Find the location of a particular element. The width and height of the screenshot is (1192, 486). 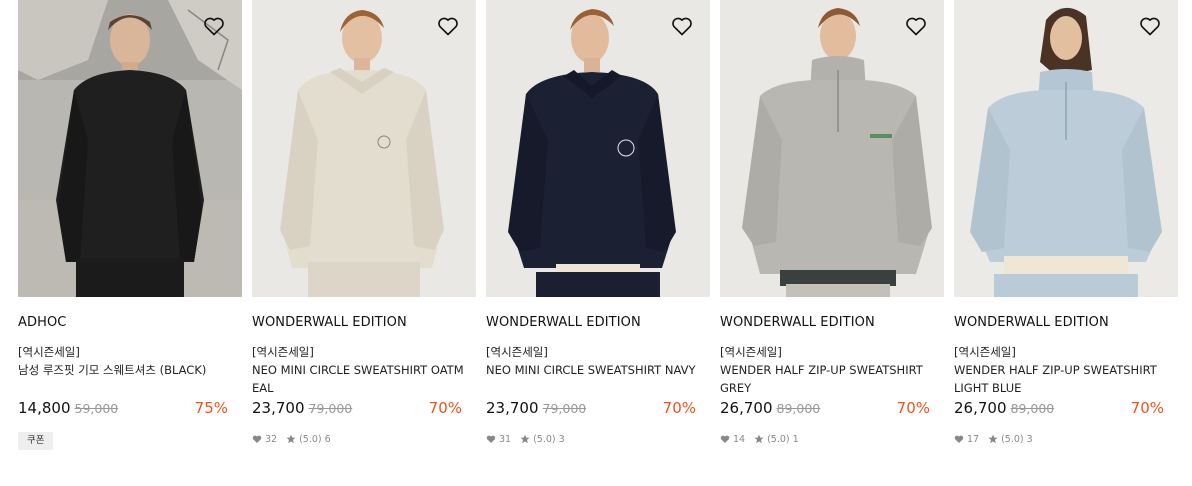

like-count: 17 is located at coordinates (973, 439).